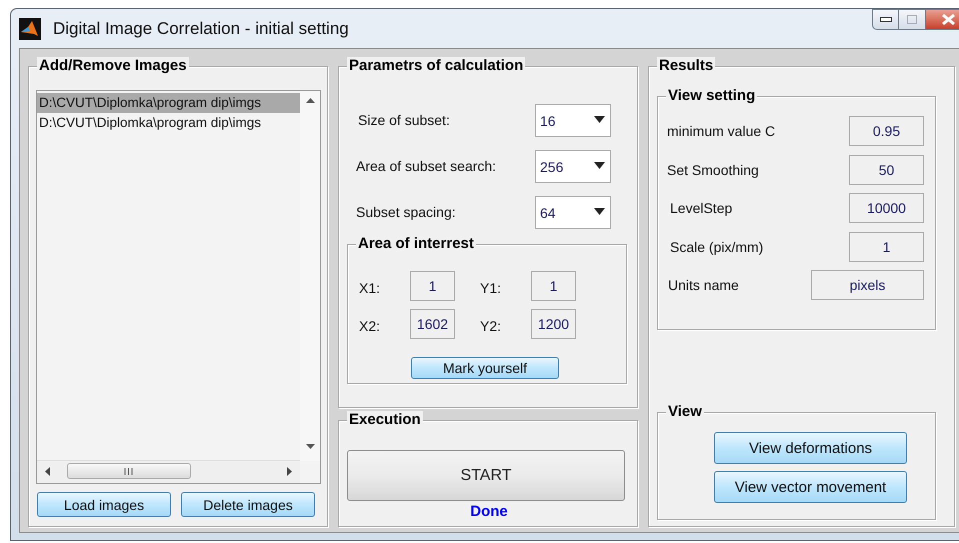  I want to click on load-button: Load images, so click(104, 504).